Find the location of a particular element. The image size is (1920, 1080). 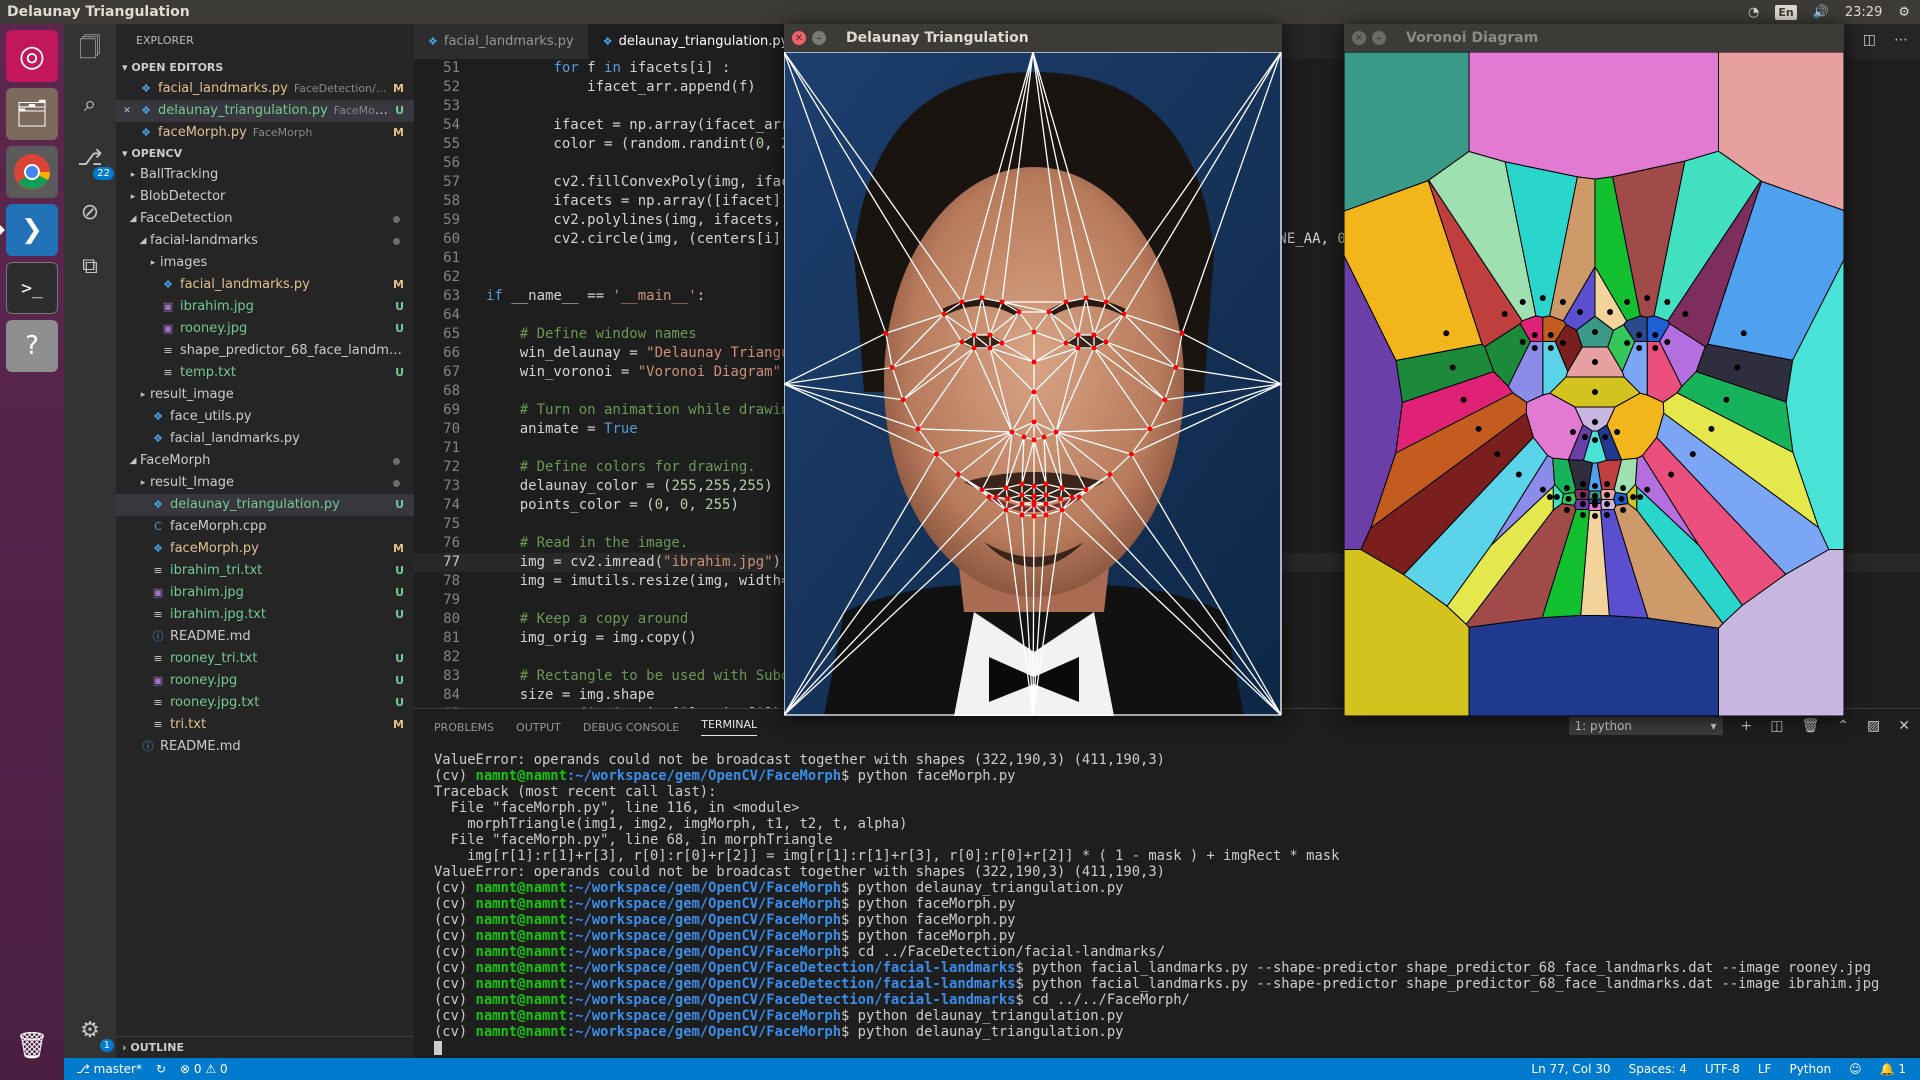

encoding: UTF-8 is located at coordinates (1722, 1069).